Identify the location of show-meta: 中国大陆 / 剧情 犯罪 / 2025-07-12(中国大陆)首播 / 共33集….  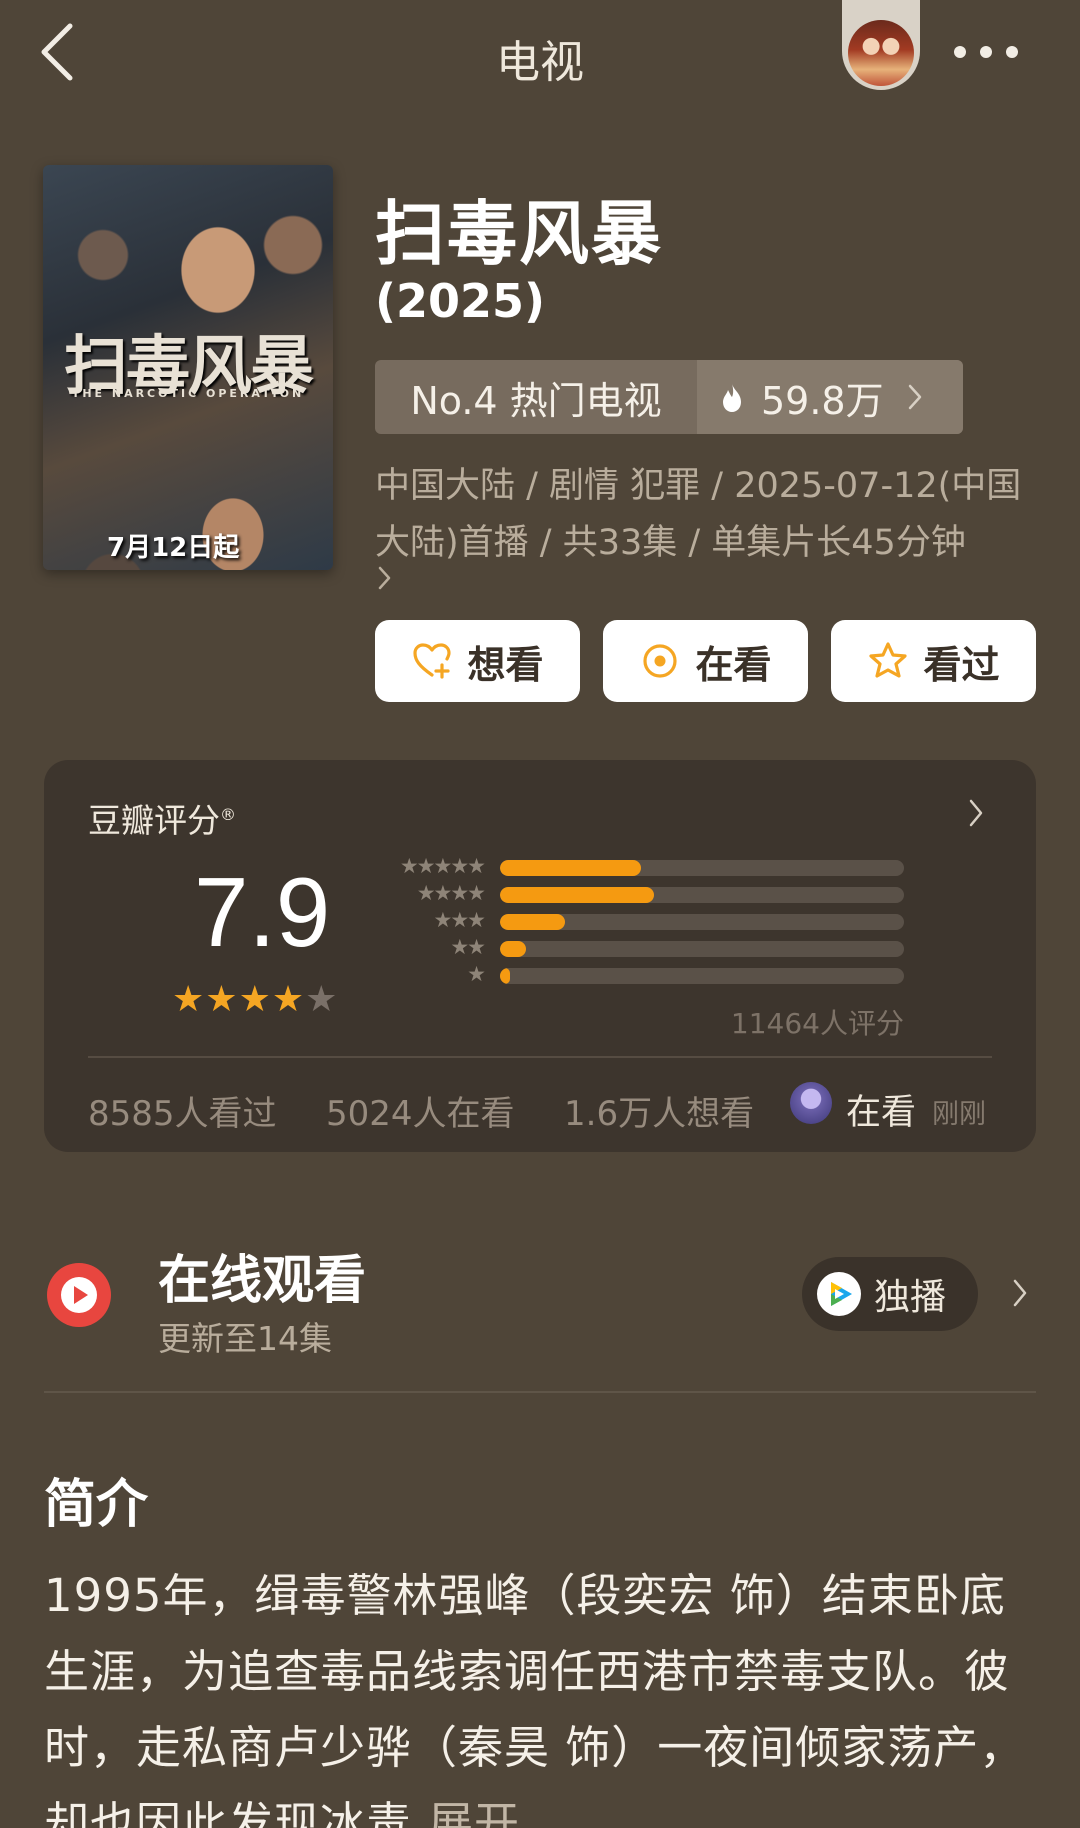
(698, 514).